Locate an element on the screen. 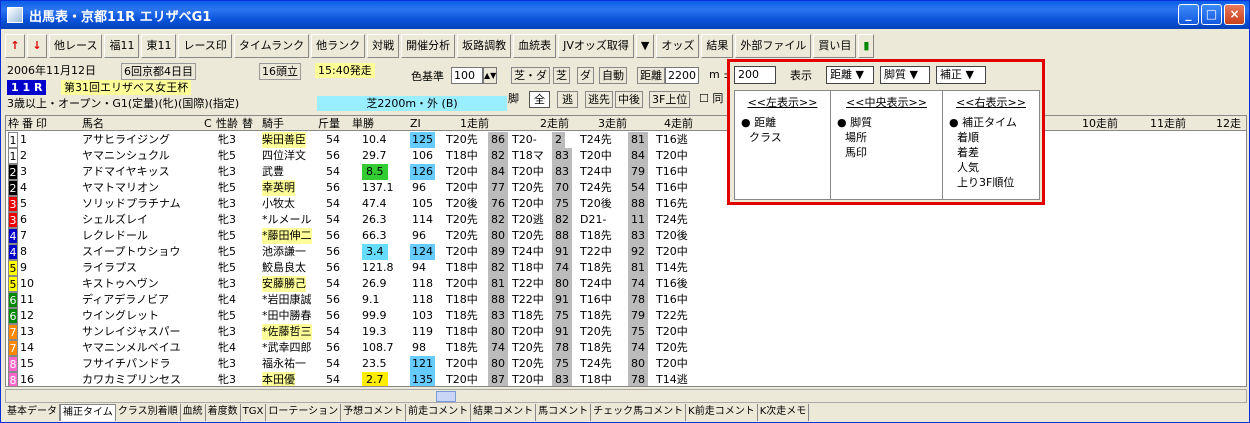 The height and width of the screenshot is (423, 1250). close-button: × is located at coordinates (1234, 14).